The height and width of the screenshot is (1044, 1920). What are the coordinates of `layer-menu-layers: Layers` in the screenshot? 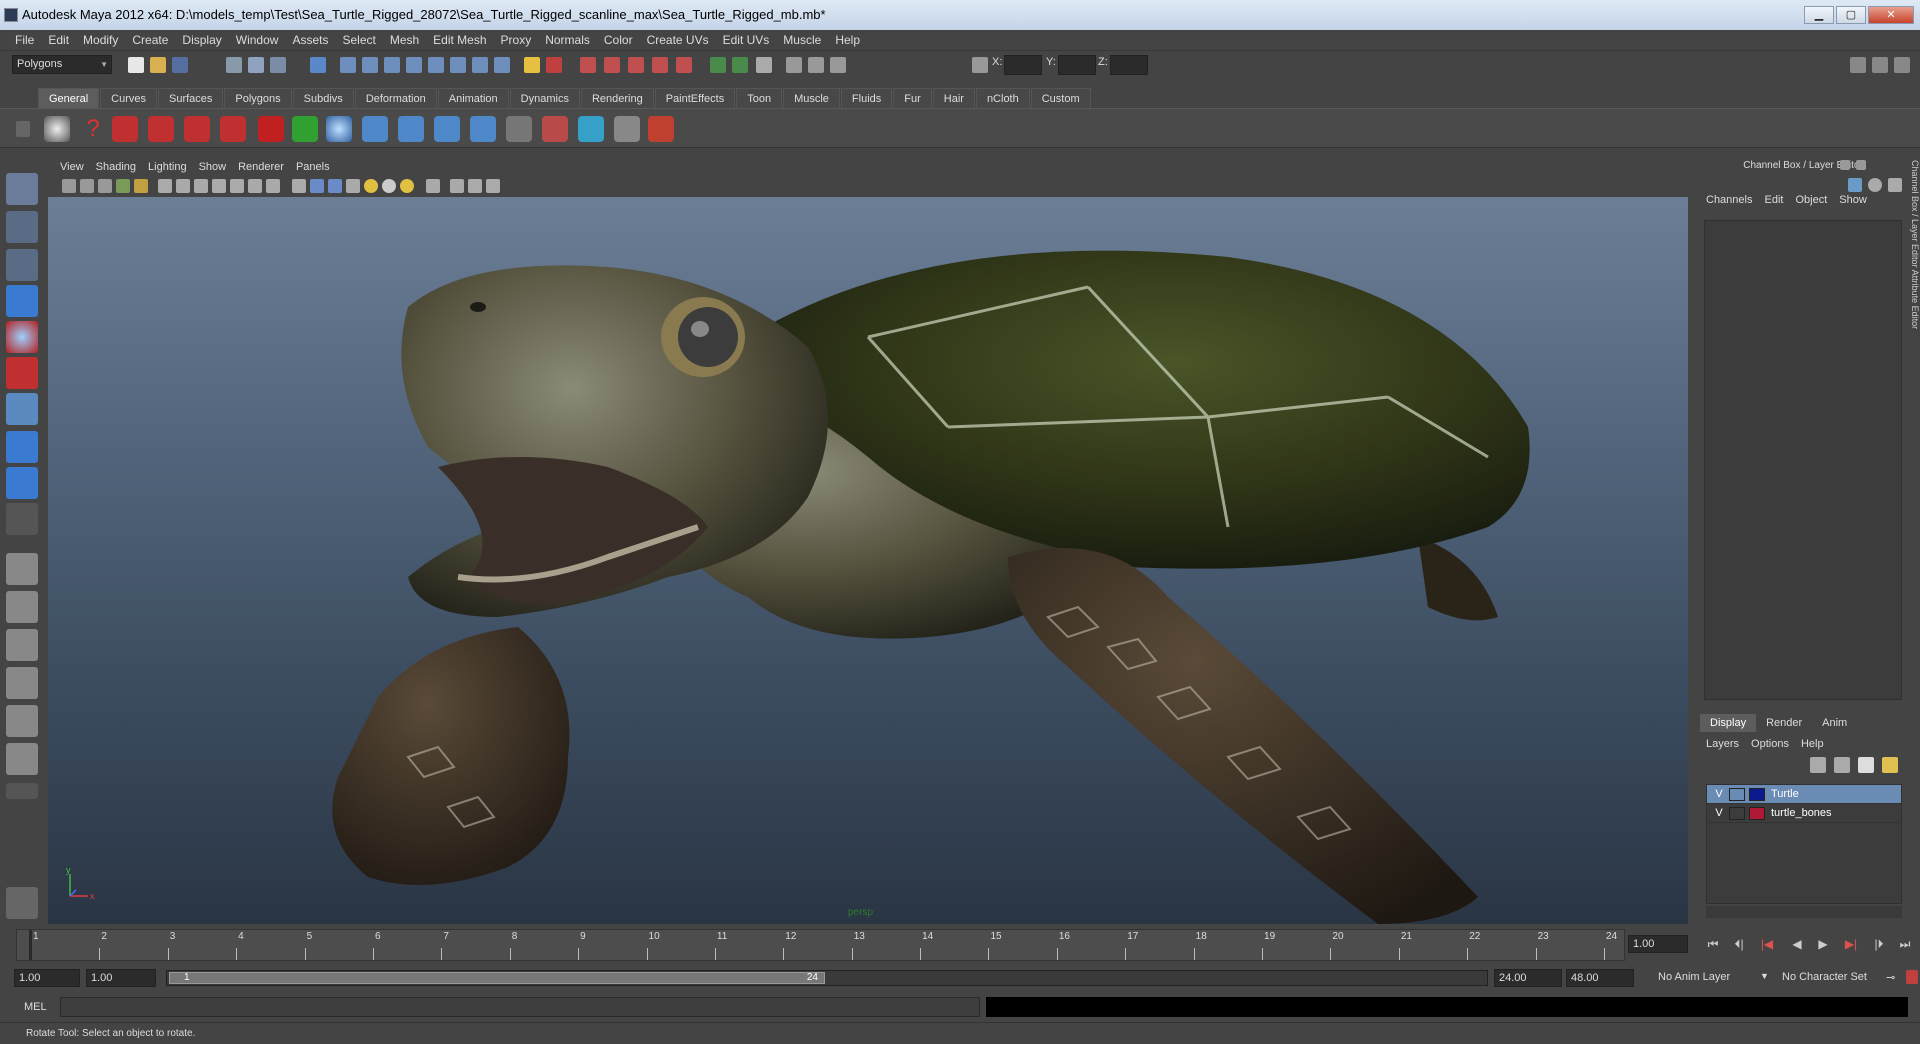 It's located at (1722, 744).